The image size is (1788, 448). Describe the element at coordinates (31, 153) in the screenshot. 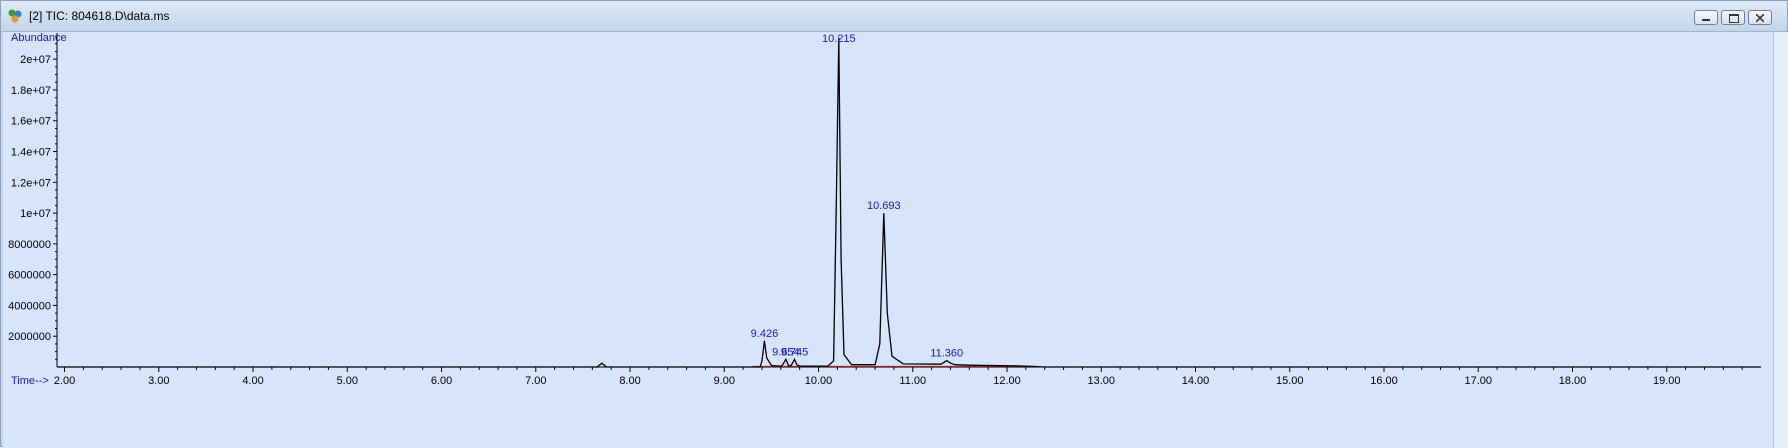

I see `y-tick-label: 1.4e+07` at that location.